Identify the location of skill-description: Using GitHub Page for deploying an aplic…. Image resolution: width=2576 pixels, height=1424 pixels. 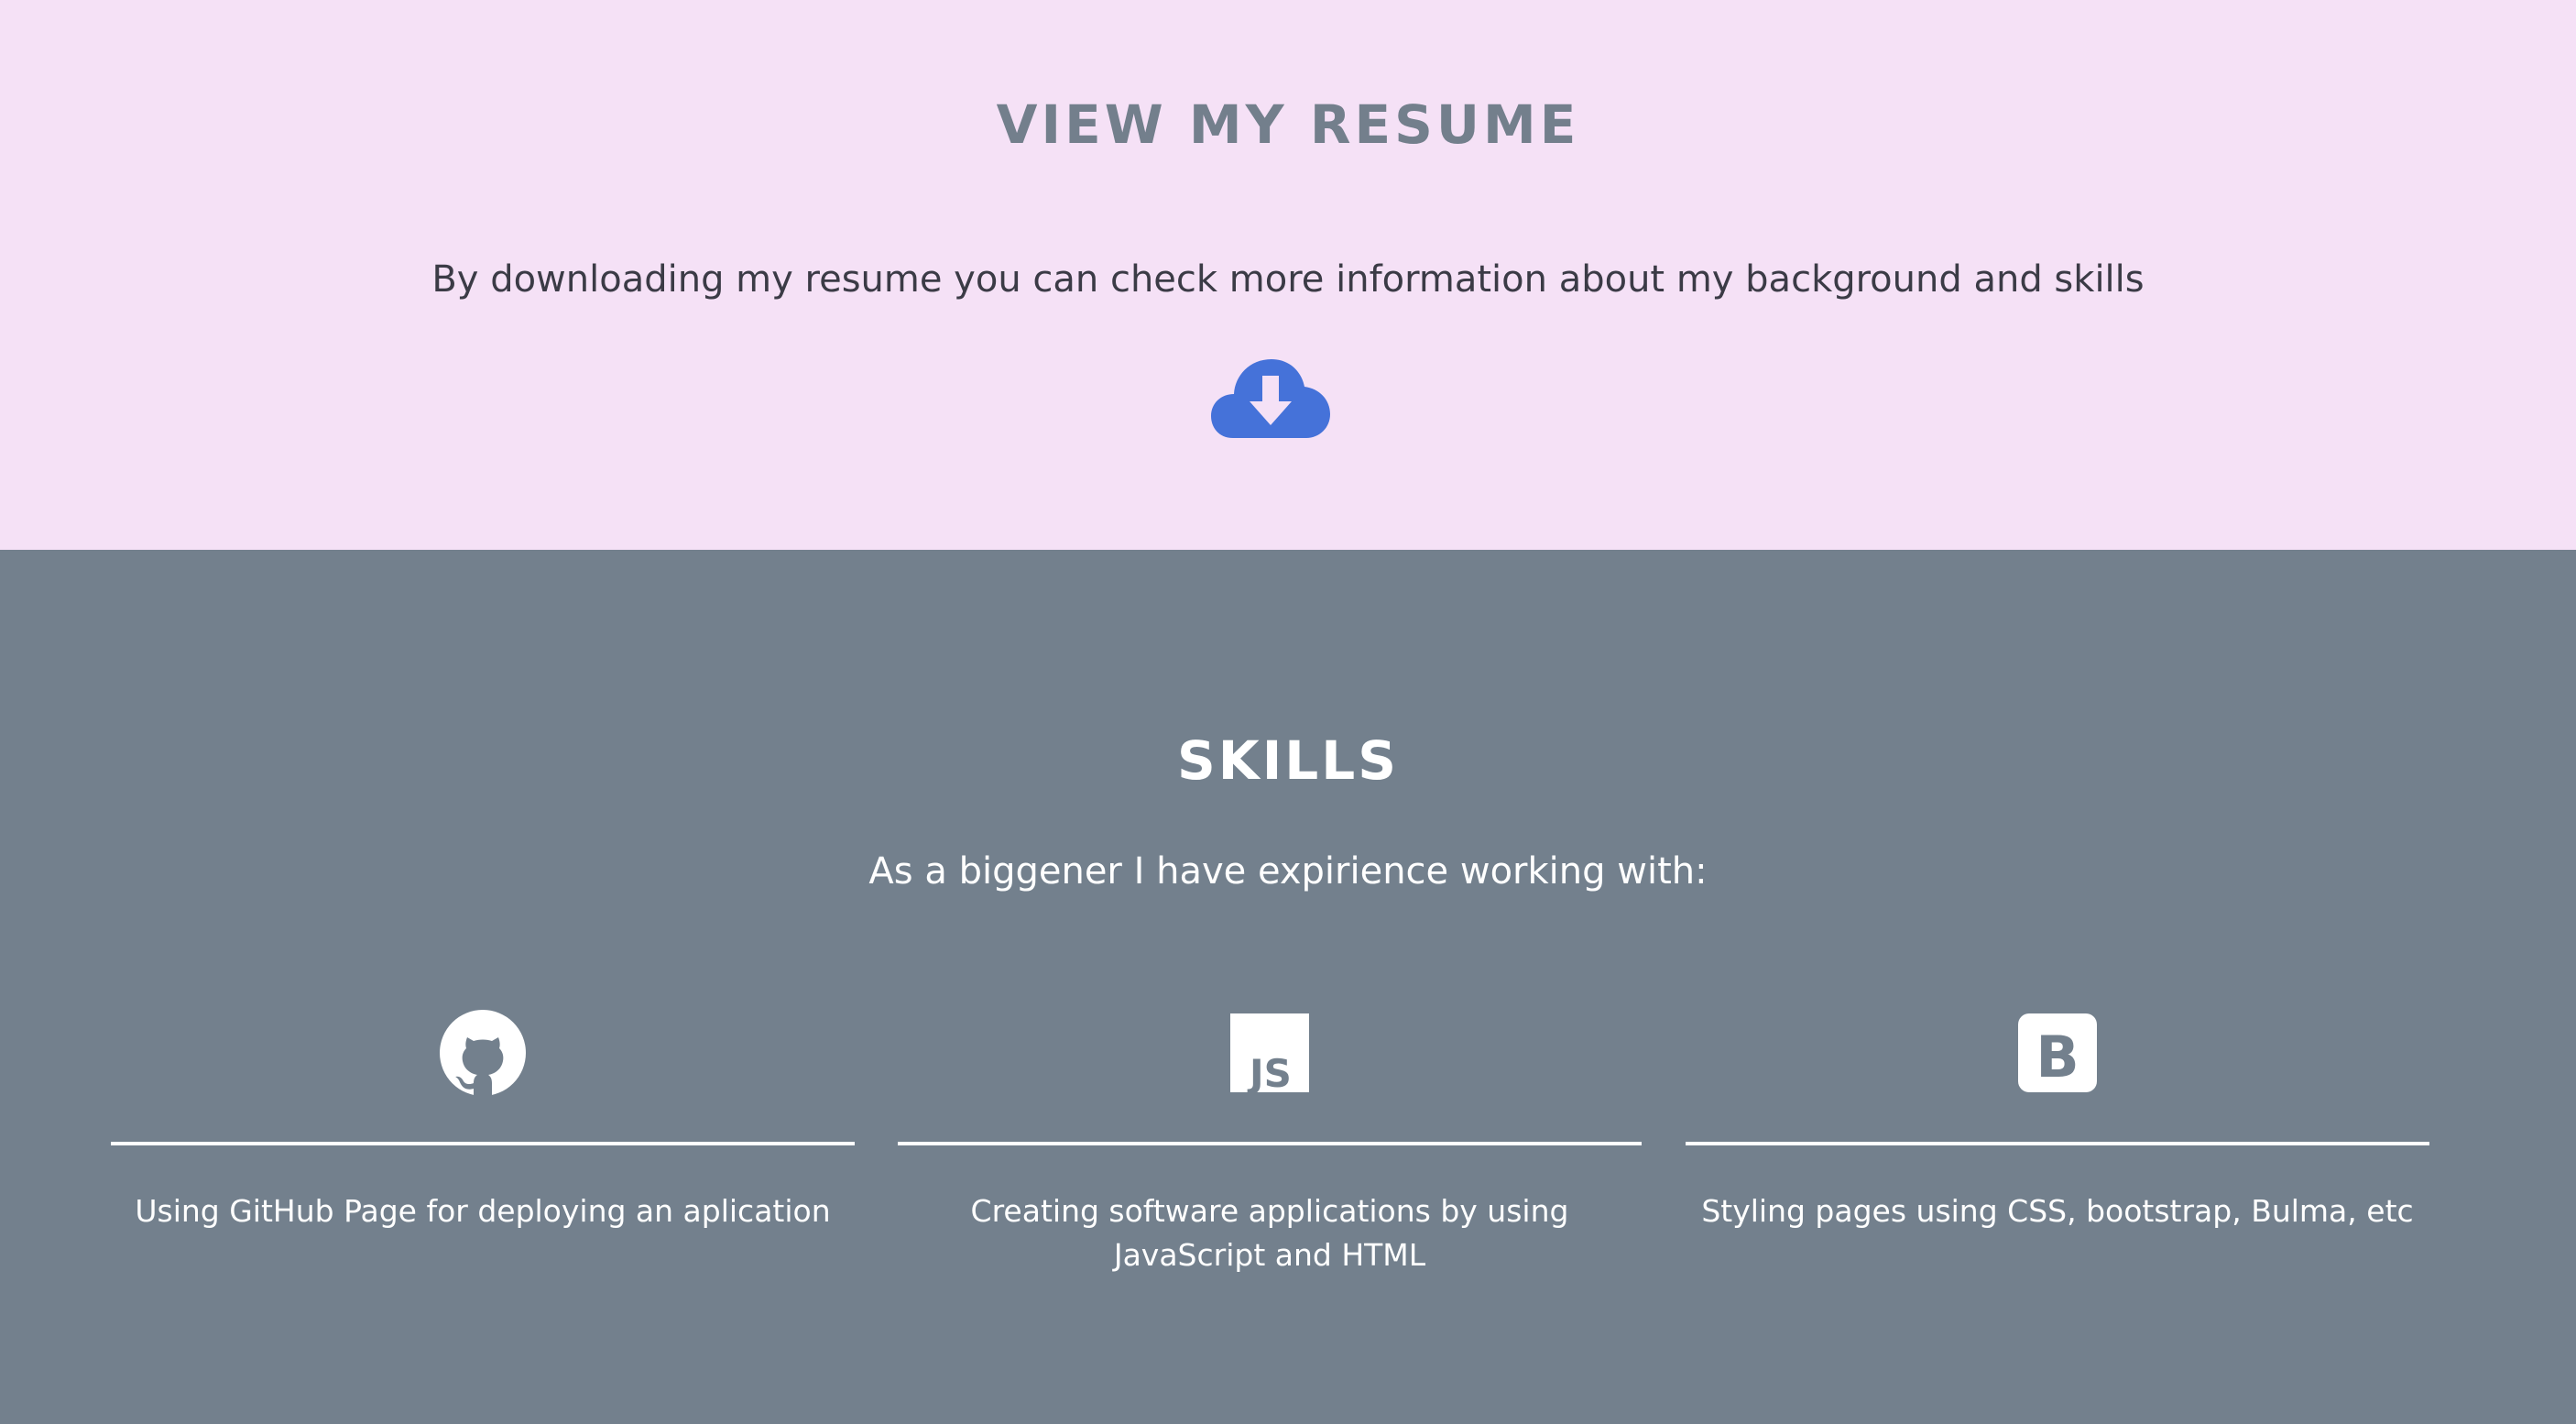
(483, 1211).